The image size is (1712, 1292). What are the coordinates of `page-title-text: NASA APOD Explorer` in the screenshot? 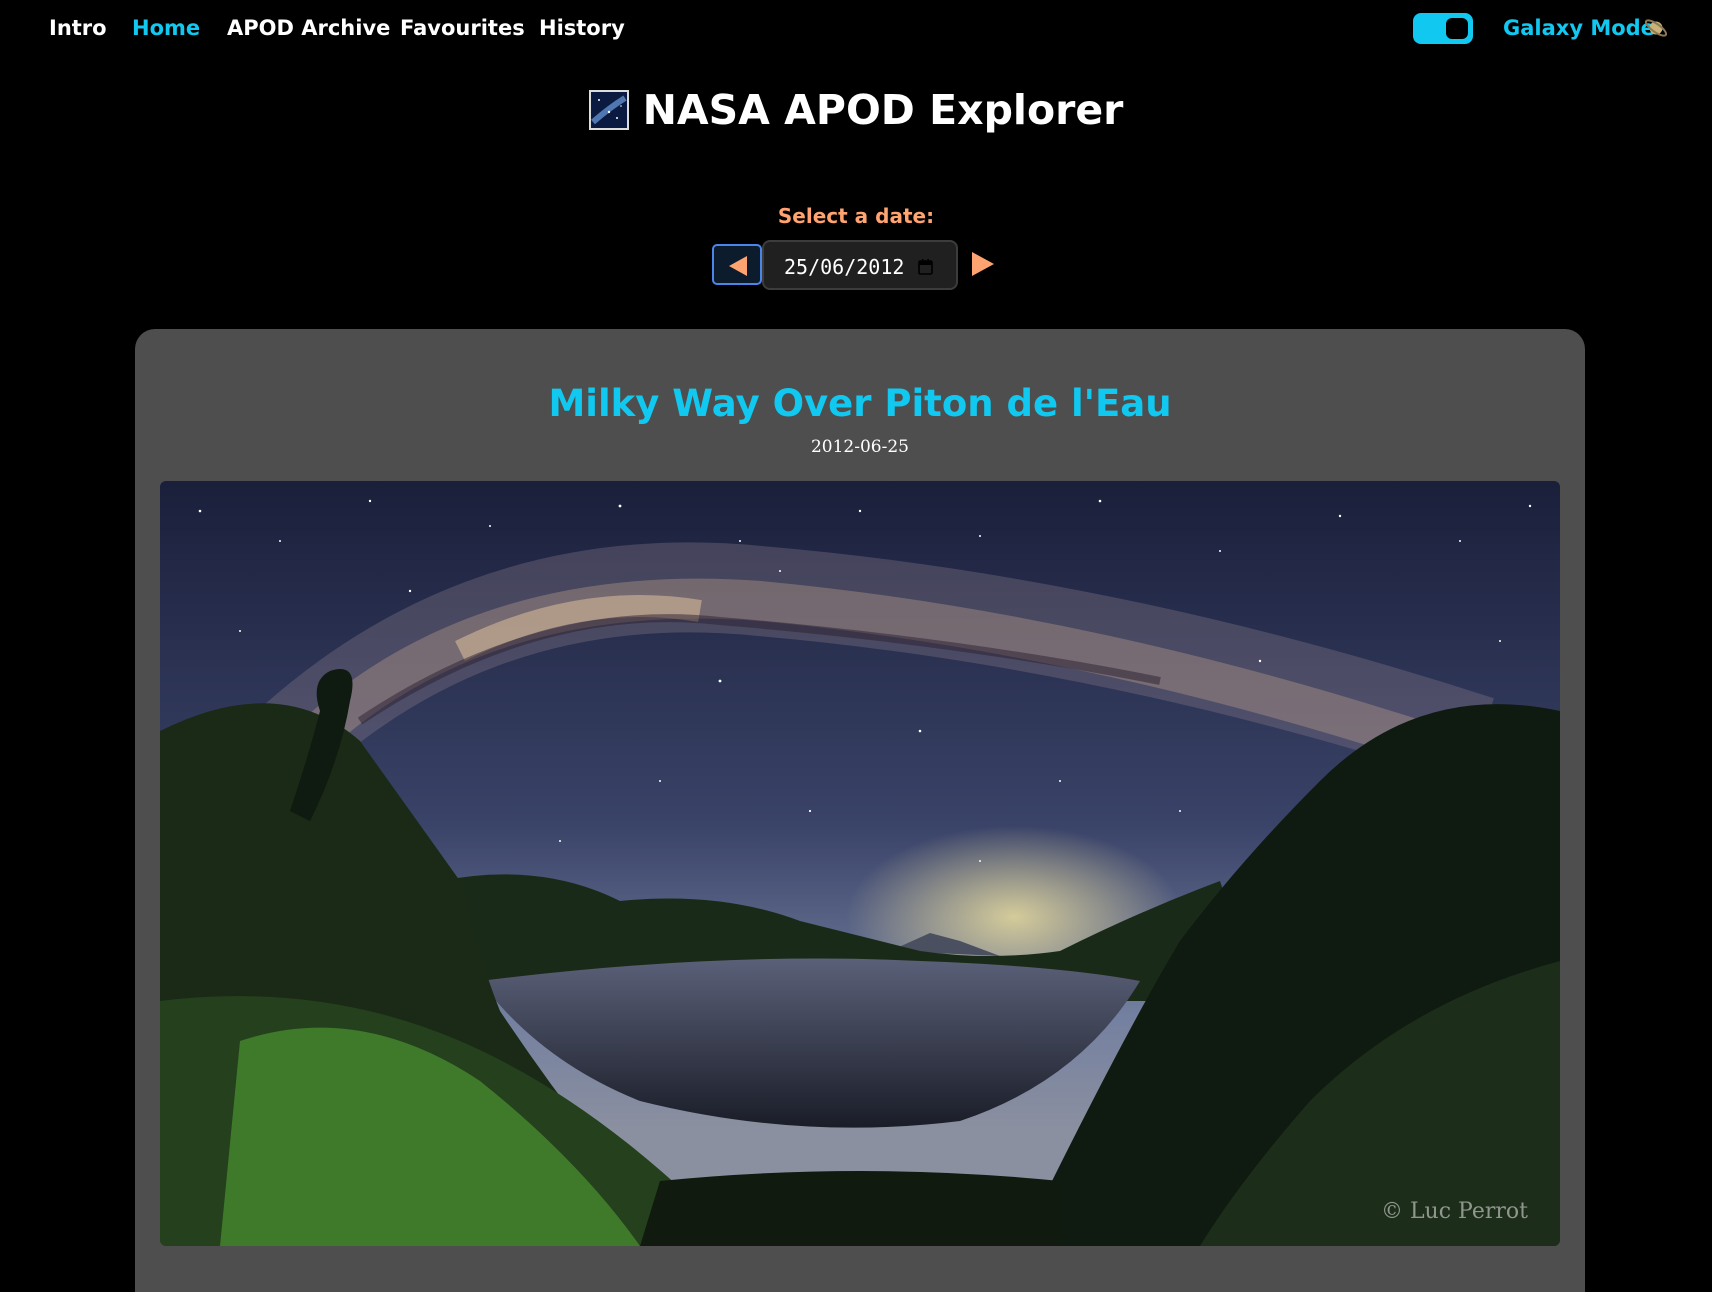 It's located at (883, 110).